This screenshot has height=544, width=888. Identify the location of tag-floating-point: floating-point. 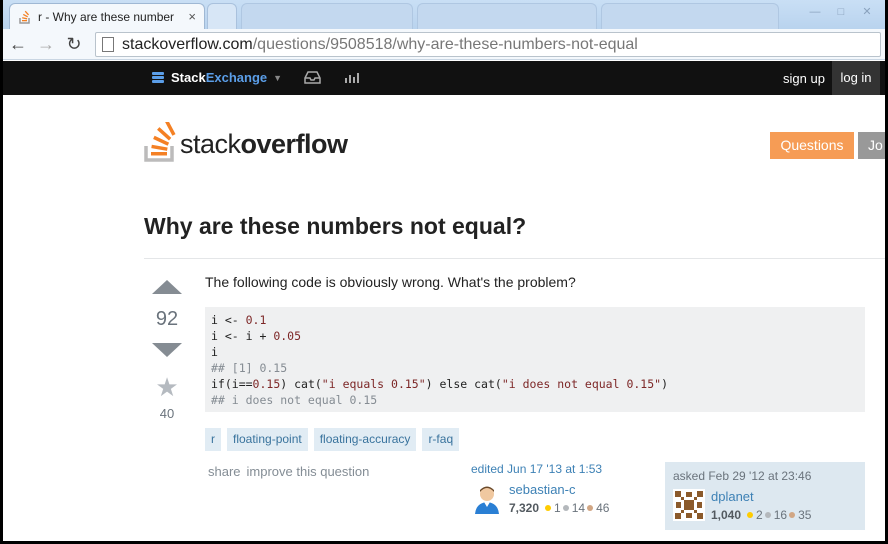
(267, 439).